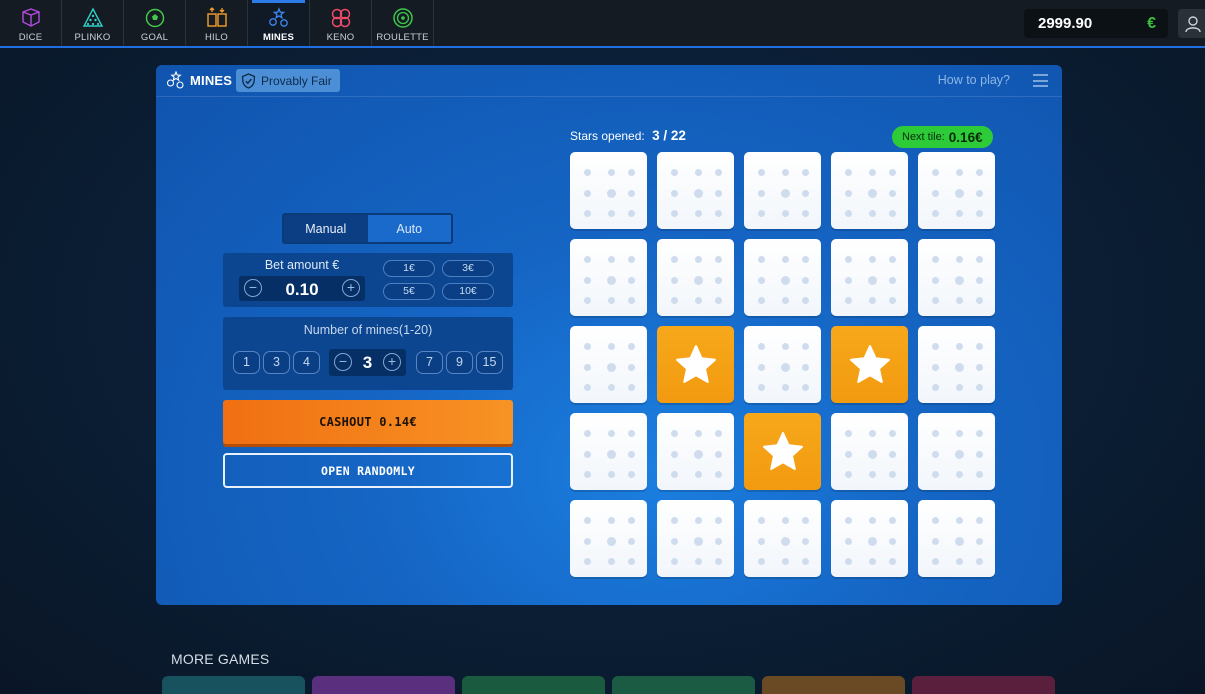 The height and width of the screenshot is (694, 1205). Describe the element at coordinates (302, 265) in the screenshot. I see `bet-amount-label: Bet amount €` at that location.